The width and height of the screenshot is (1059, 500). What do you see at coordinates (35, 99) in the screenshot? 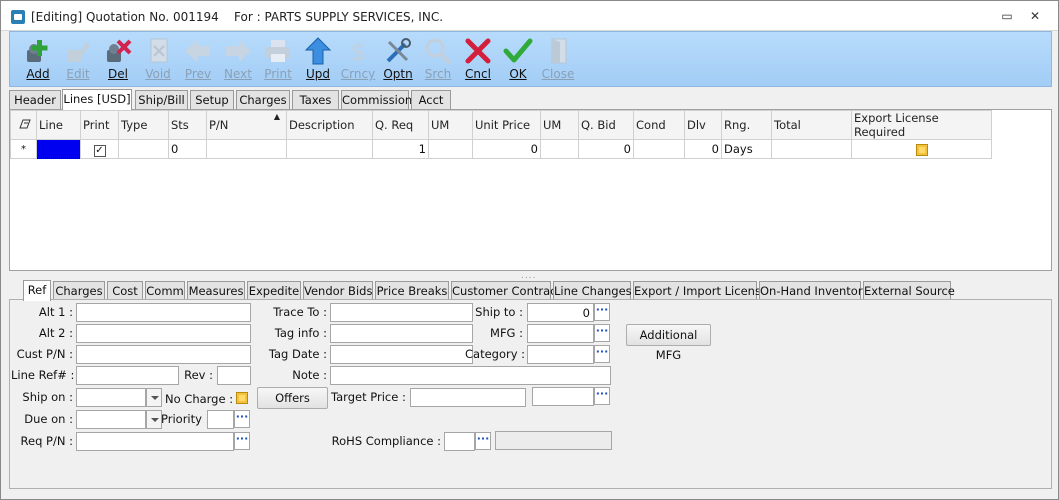
I see `tab-header: Header` at bounding box center [35, 99].